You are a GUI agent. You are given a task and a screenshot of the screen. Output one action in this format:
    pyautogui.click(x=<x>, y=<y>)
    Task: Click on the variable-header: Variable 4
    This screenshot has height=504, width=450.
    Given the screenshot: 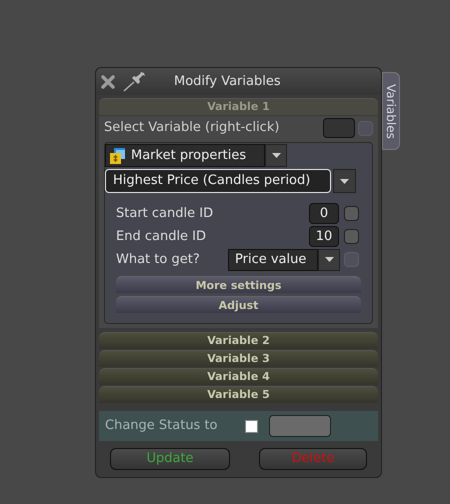 What is the action you would take?
    pyautogui.click(x=238, y=376)
    